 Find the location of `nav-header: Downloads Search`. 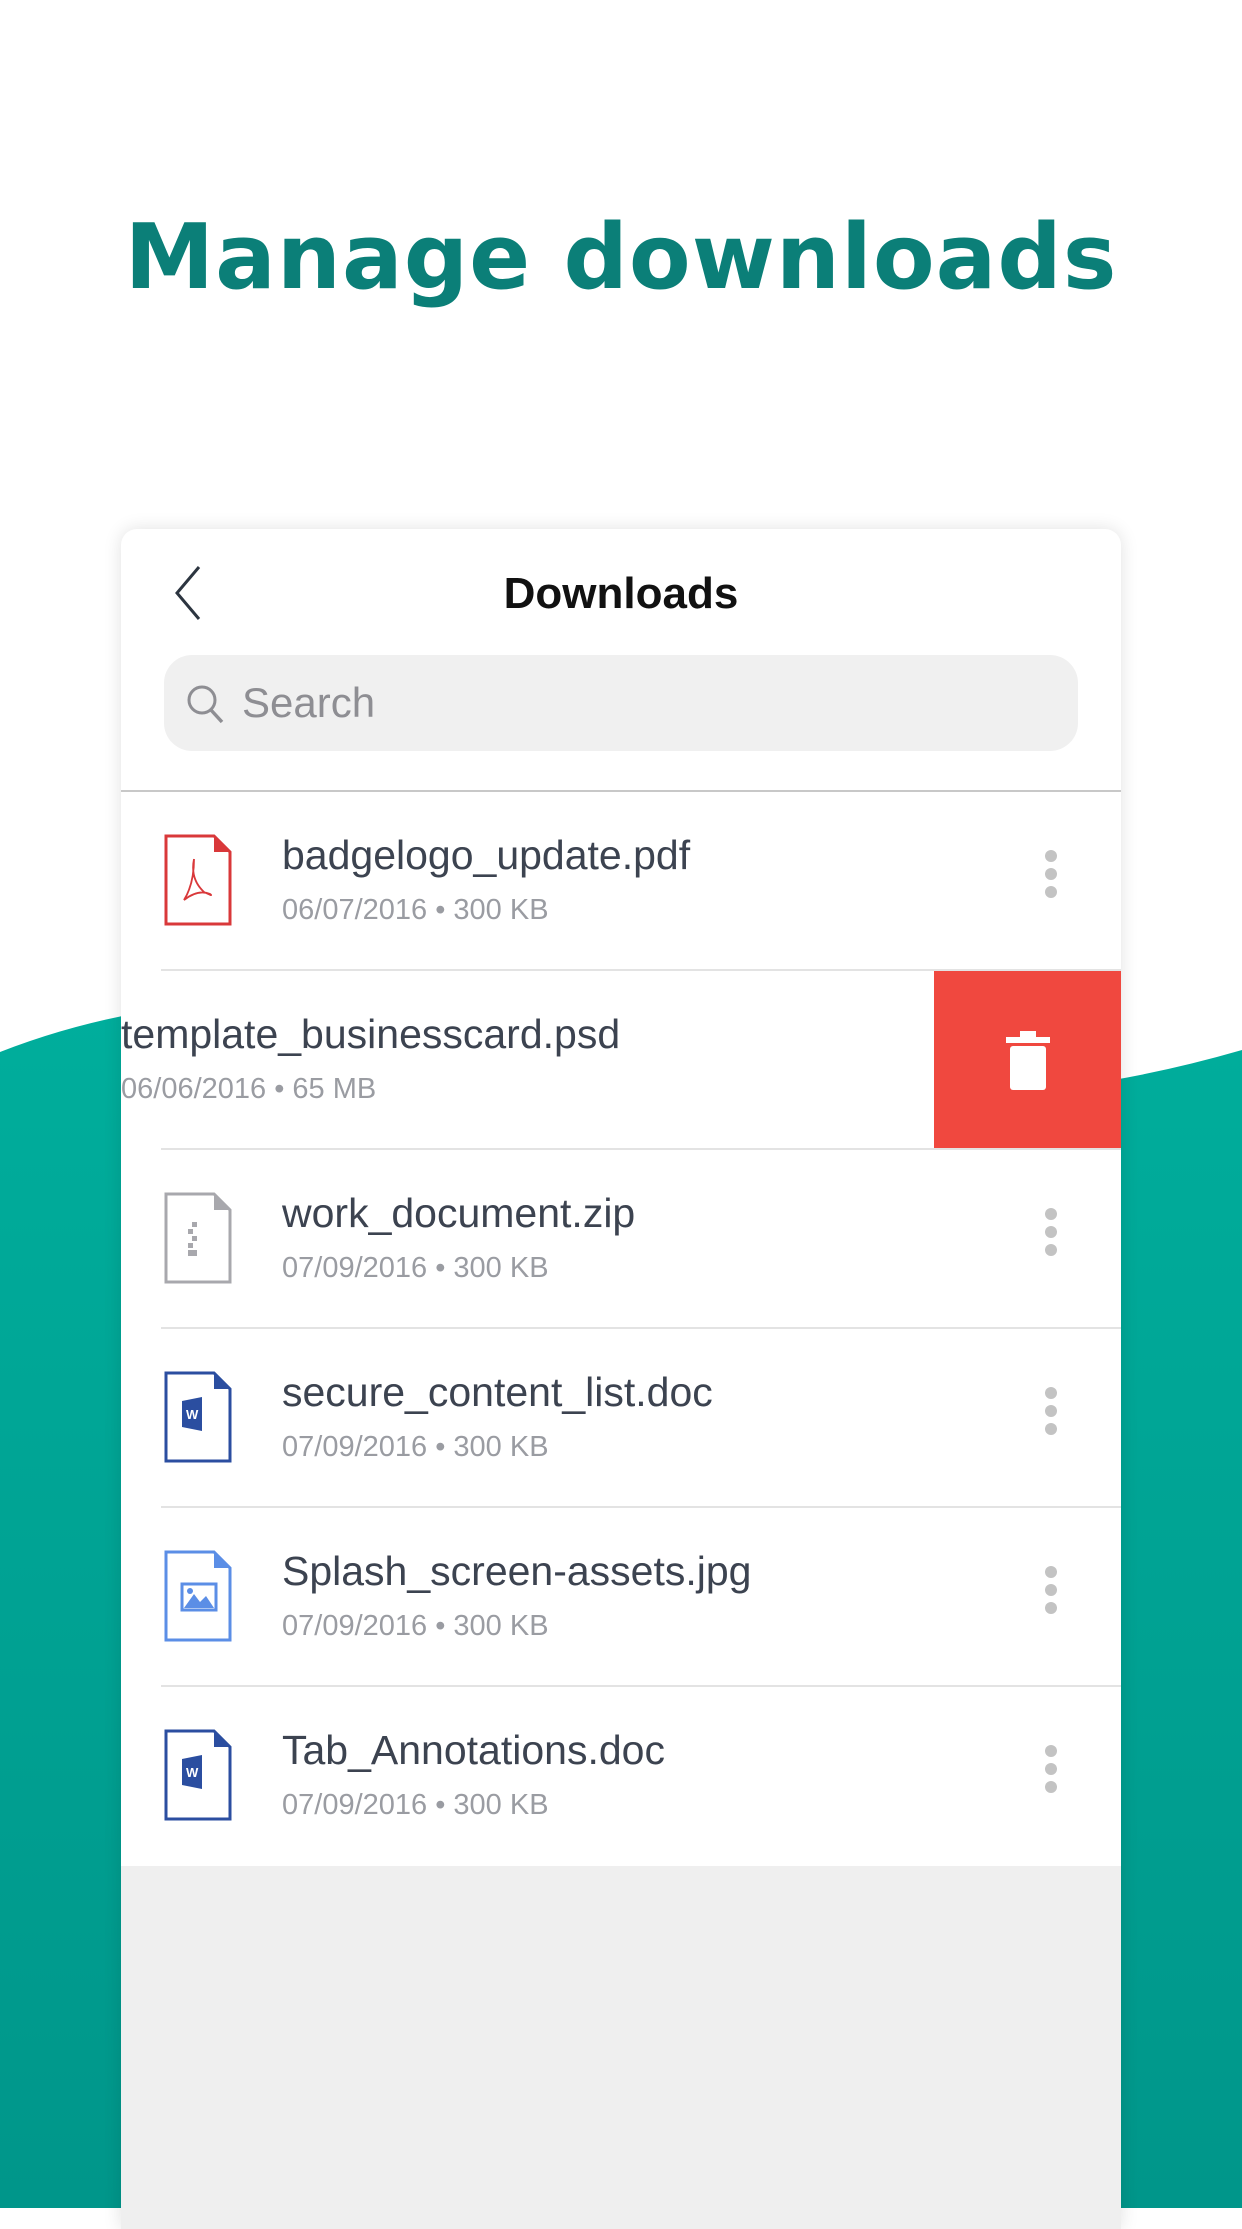

nav-header: Downloads Search is located at coordinates (621, 660).